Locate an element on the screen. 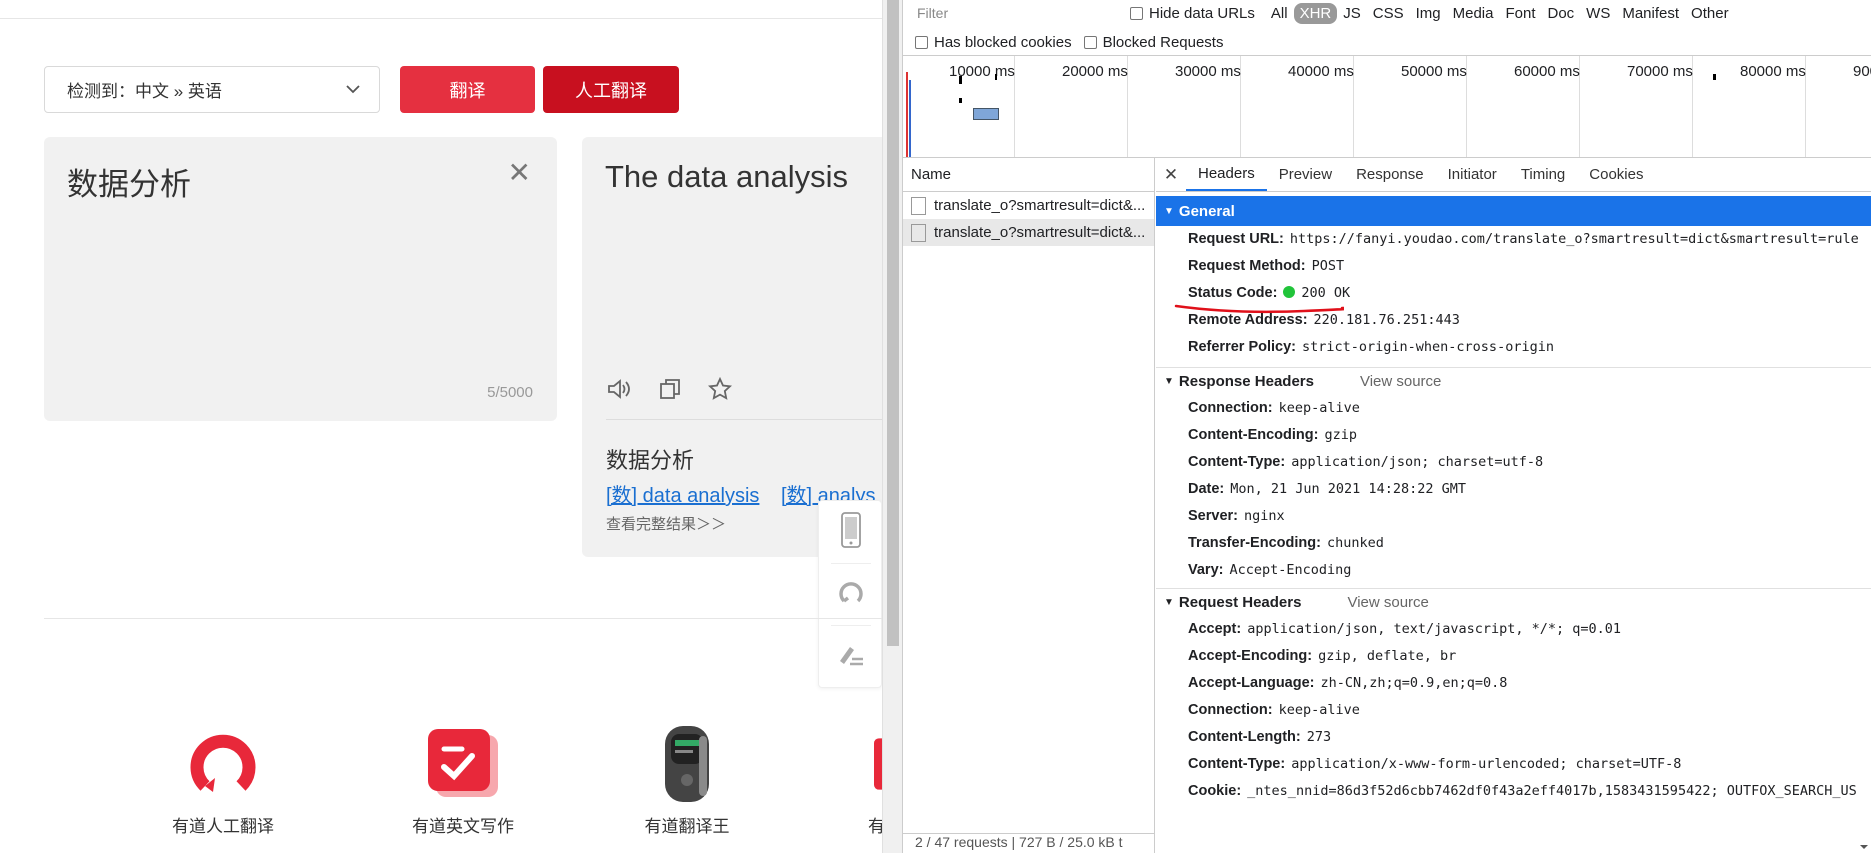 The width and height of the screenshot is (1871, 853). header-key: Connection: is located at coordinates (1230, 710).